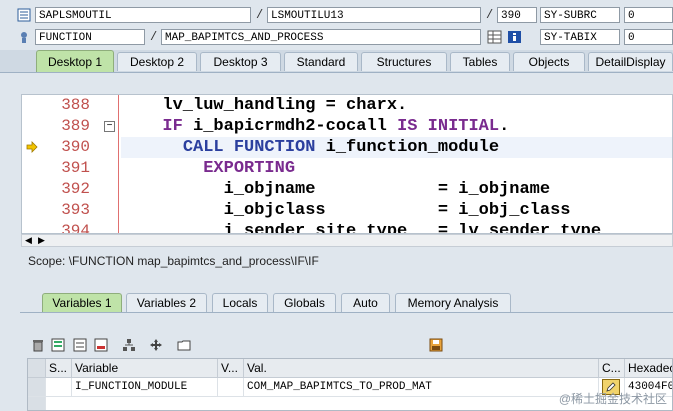 The height and width of the screenshot is (411, 673). I want to click on line-number: 389, so click(75, 126).